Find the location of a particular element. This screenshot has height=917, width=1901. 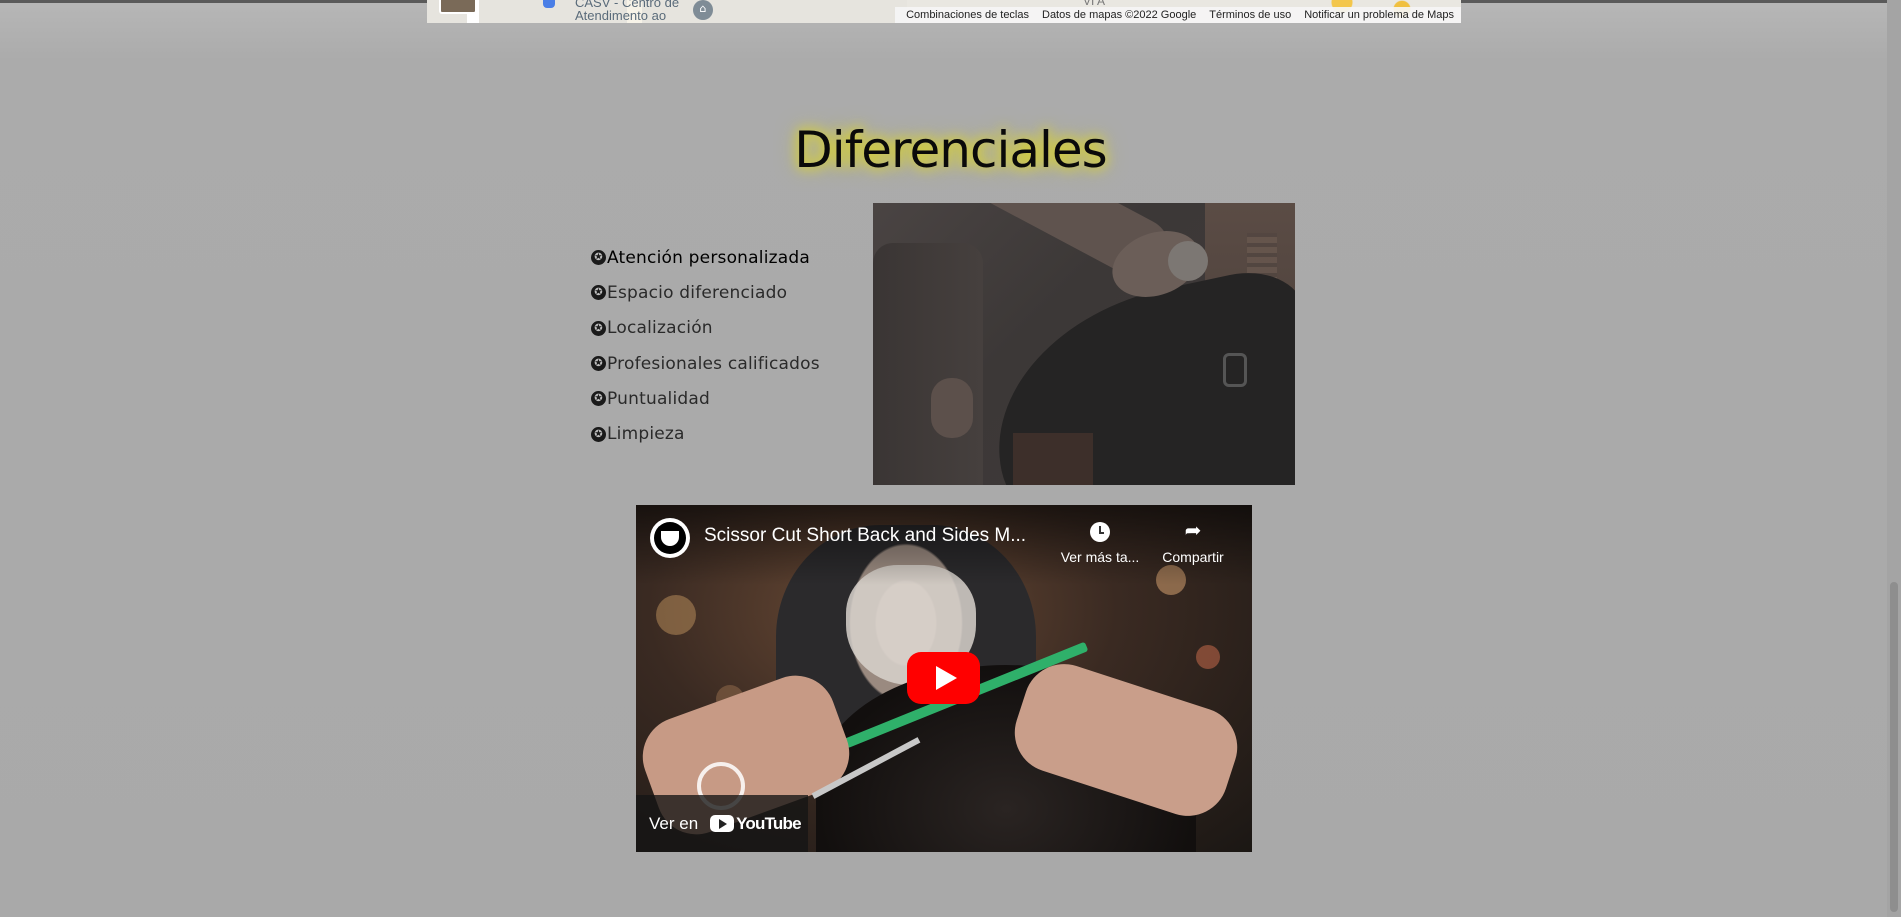

share-label: Compartir is located at coordinates (1193, 557).